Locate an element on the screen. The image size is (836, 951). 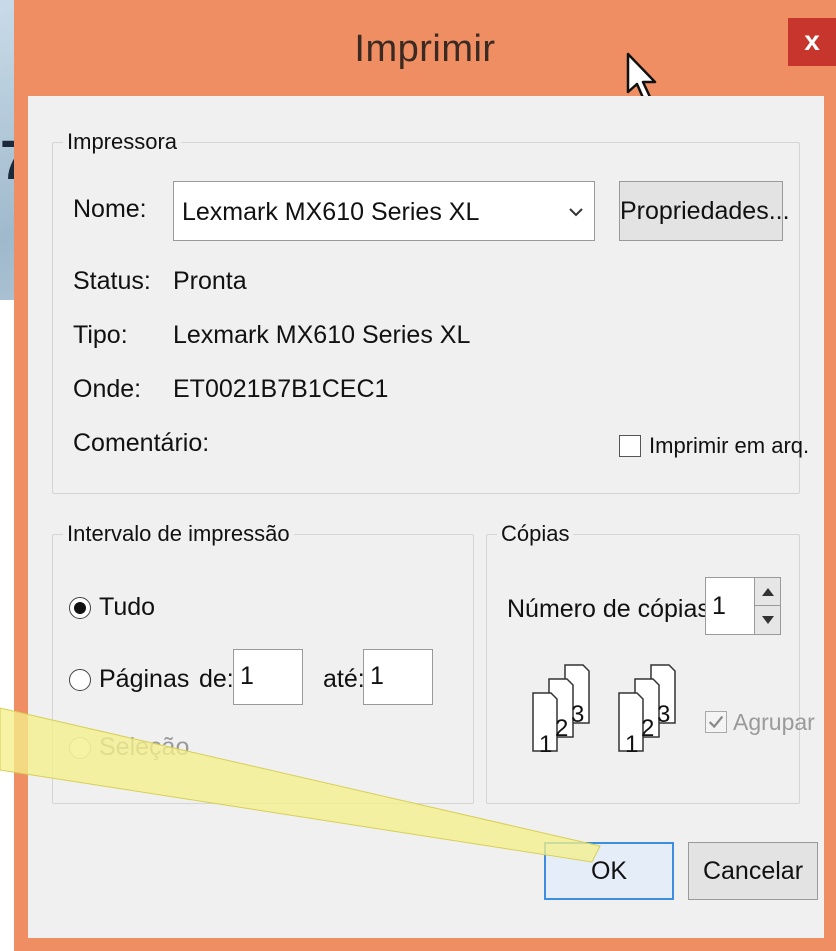
copies-count-label: Número de cópias: is located at coordinates (612, 609).